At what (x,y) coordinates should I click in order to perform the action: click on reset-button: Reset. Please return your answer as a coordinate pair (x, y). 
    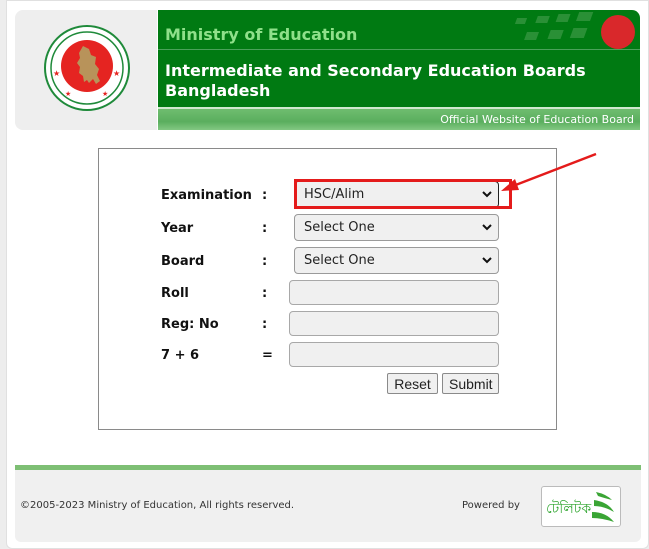
    Looking at the image, I should click on (412, 383).